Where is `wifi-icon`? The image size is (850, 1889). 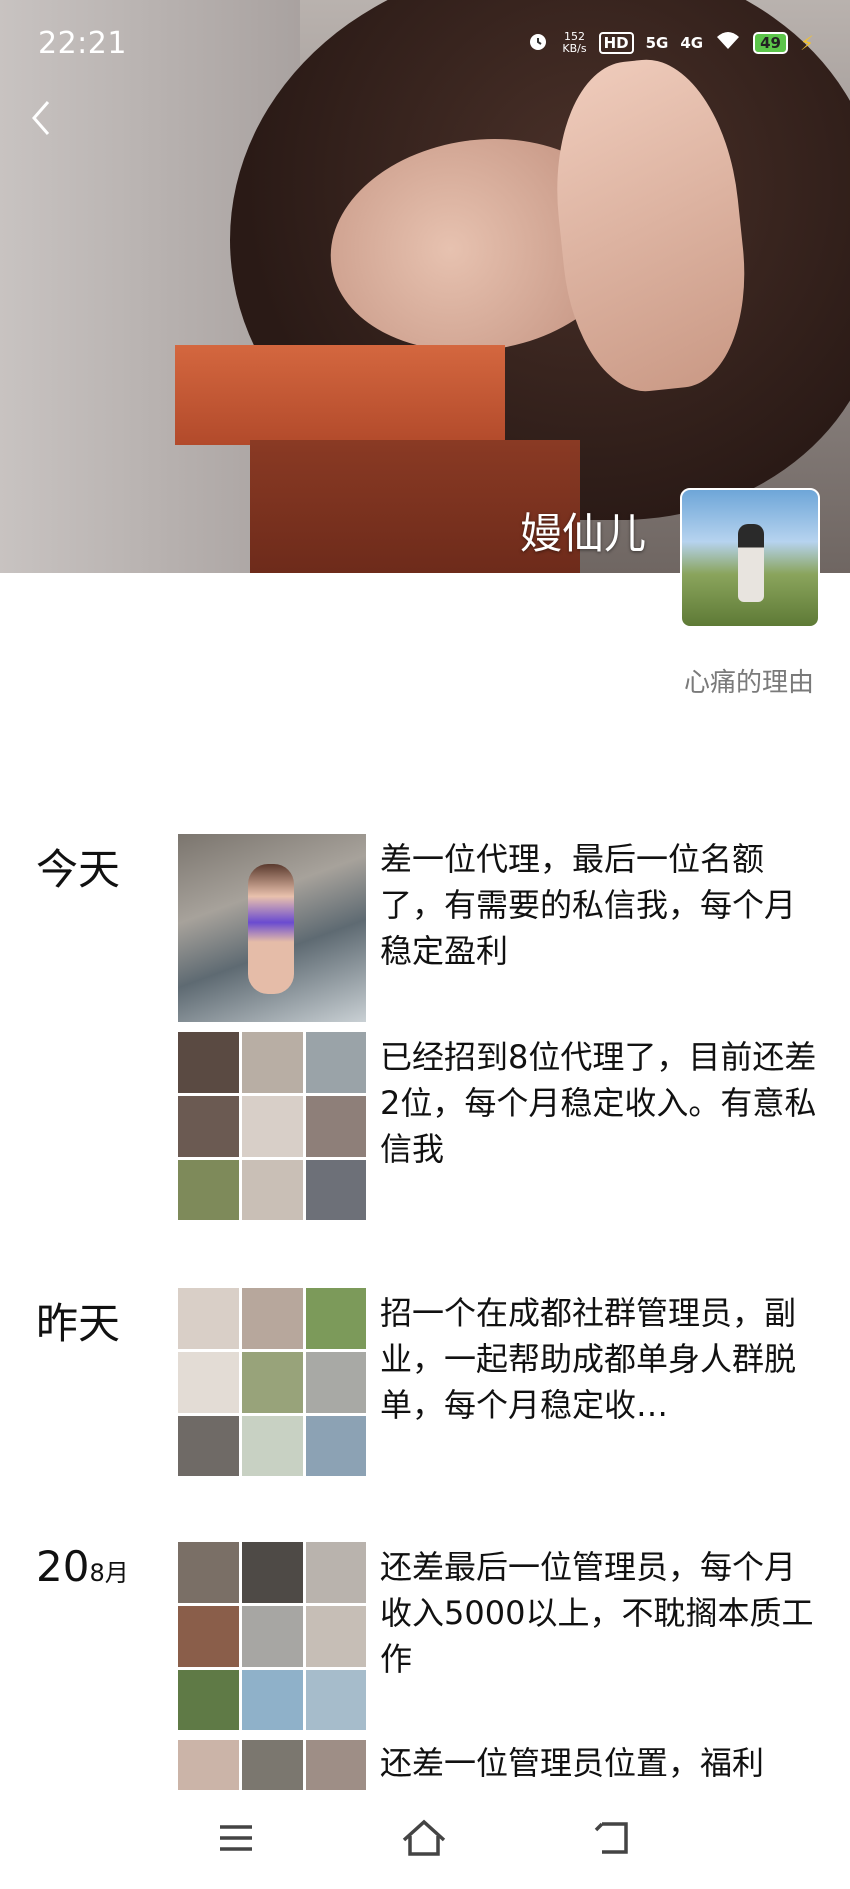
wifi-icon is located at coordinates (728, 43).